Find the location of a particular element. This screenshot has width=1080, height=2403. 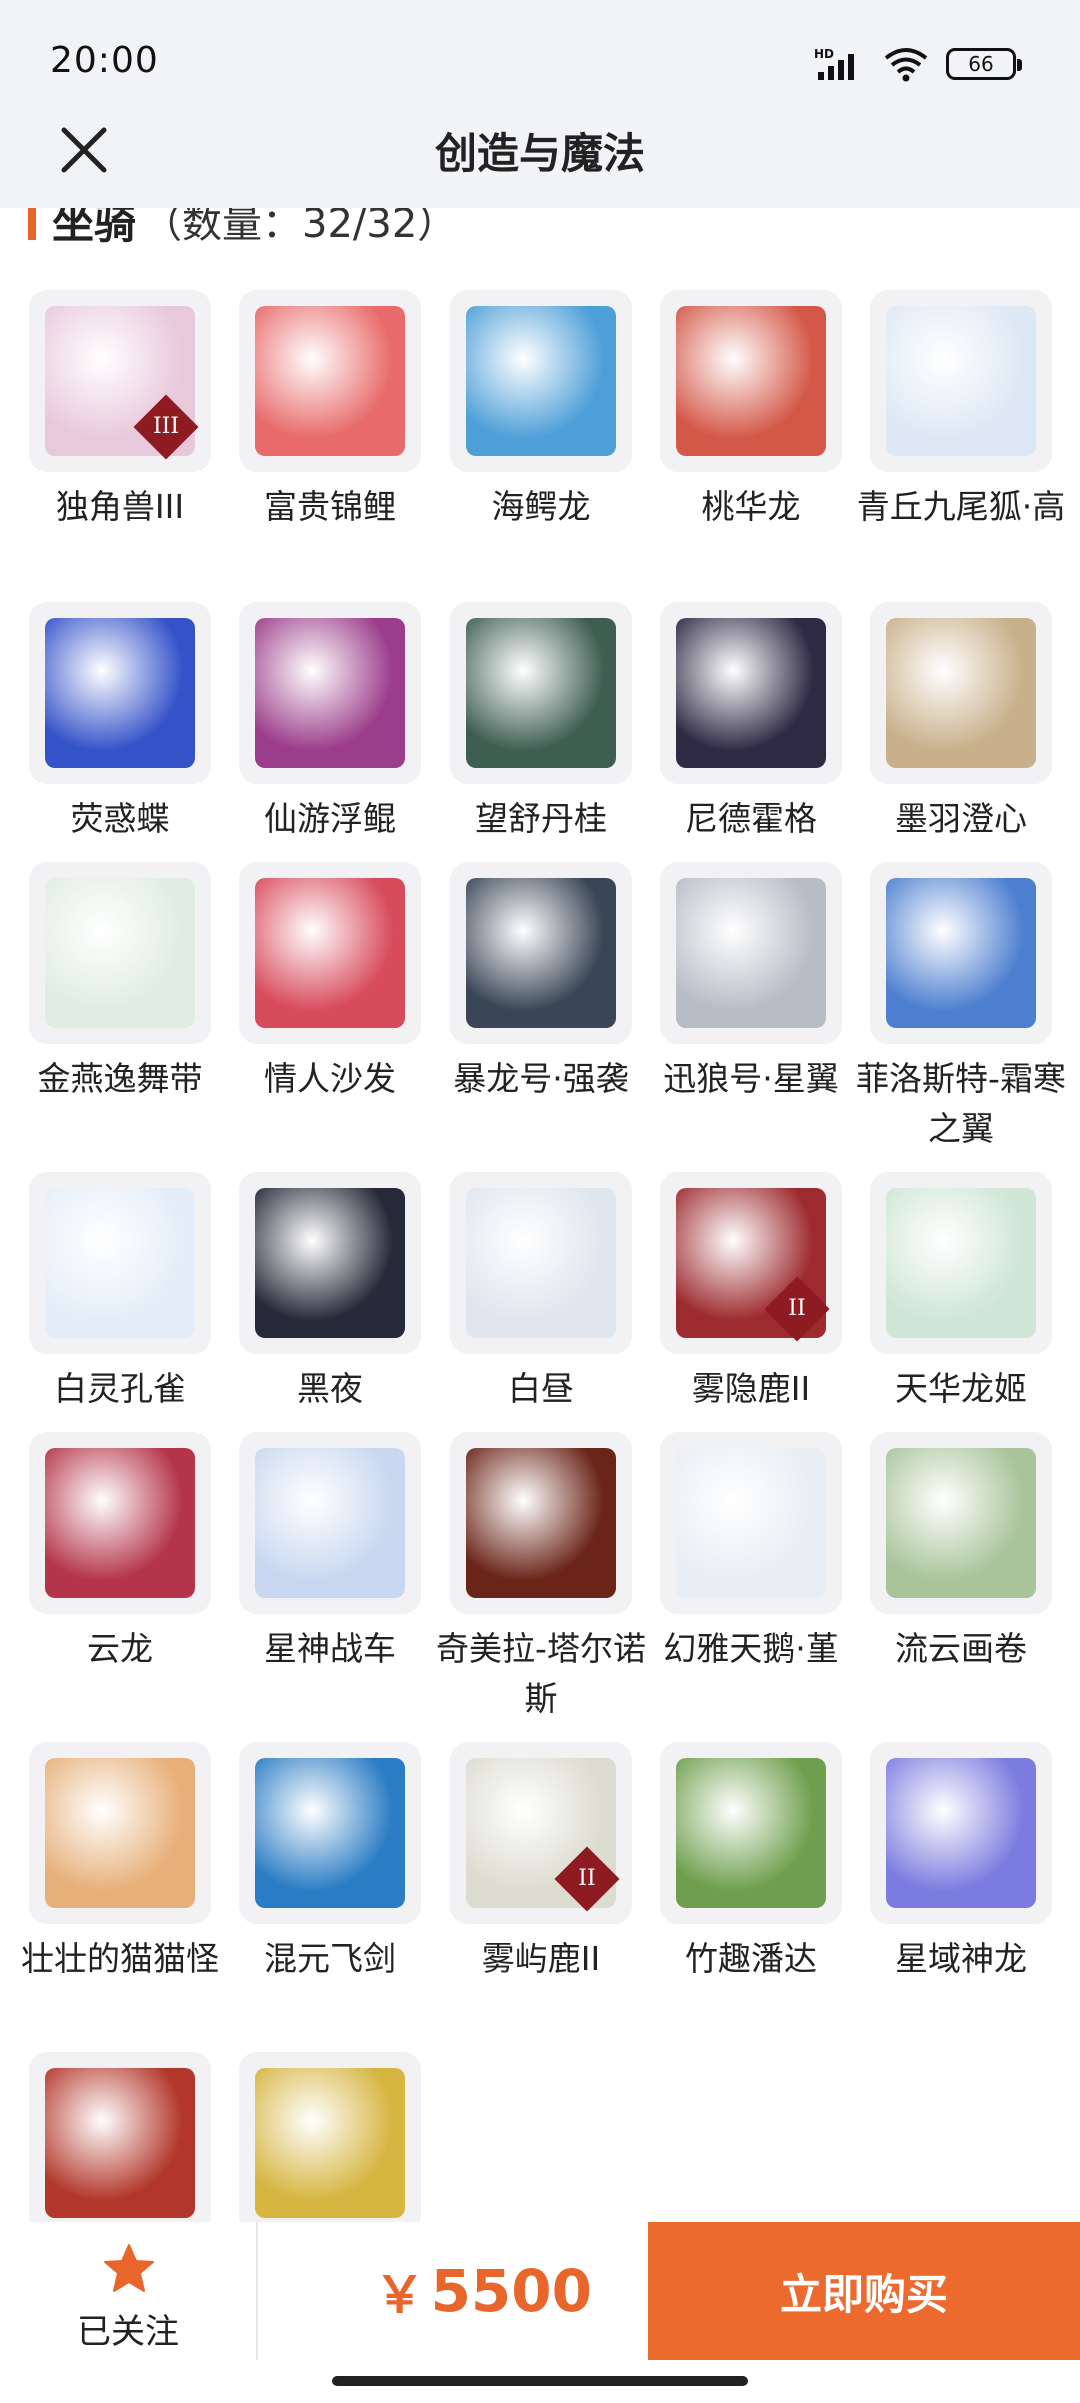

mount-card: 荧惑蝶 is located at coordinates (120, 723).